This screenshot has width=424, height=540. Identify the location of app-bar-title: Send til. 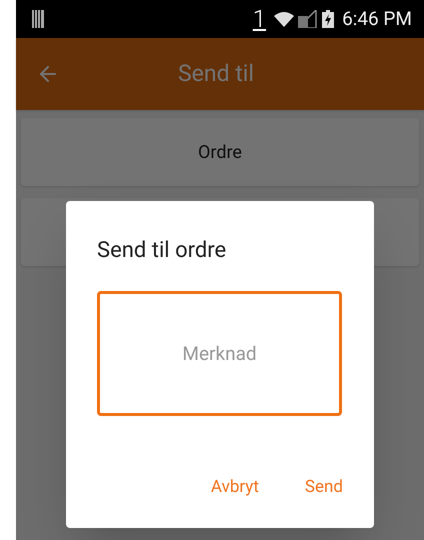
(216, 73).